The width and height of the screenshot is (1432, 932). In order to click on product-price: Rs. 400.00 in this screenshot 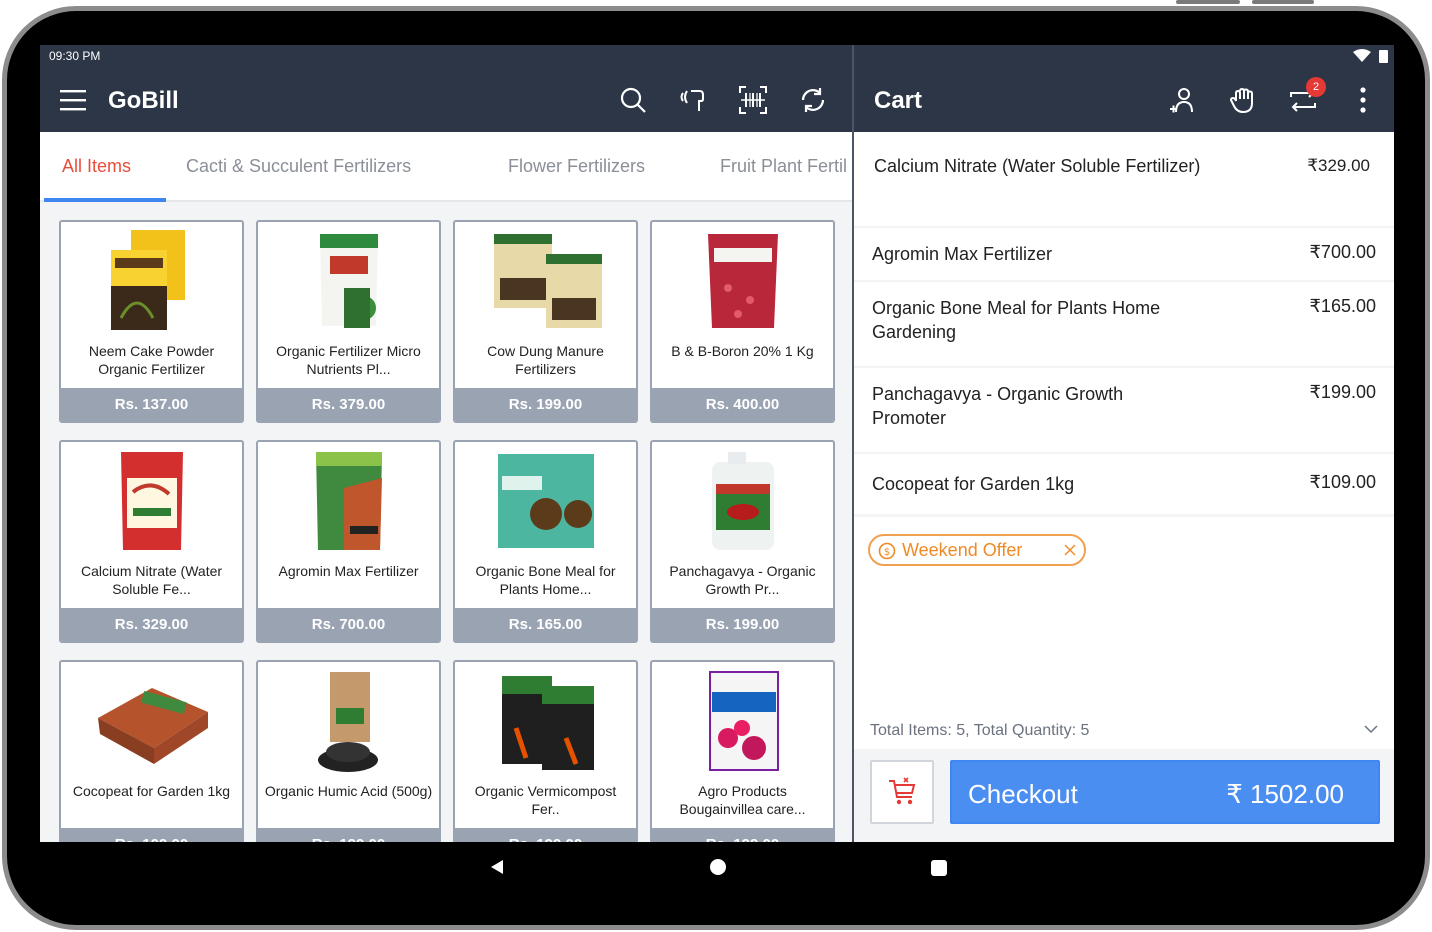, I will do `click(742, 404)`.